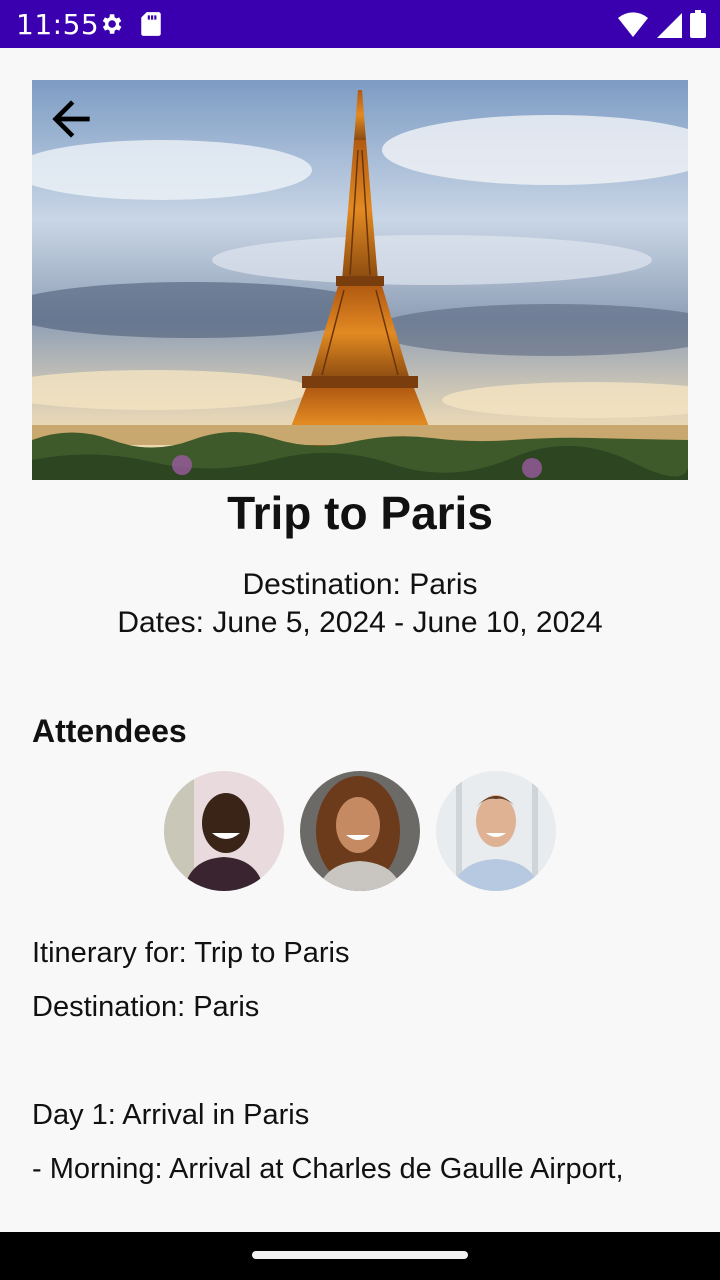 Image resolution: width=720 pixels, height=1280 pixels. Describe the element at coordinates (171, 1115) in the screenshot. I see `itinerary-line: Day 1: Arrival in Paris` at that location.